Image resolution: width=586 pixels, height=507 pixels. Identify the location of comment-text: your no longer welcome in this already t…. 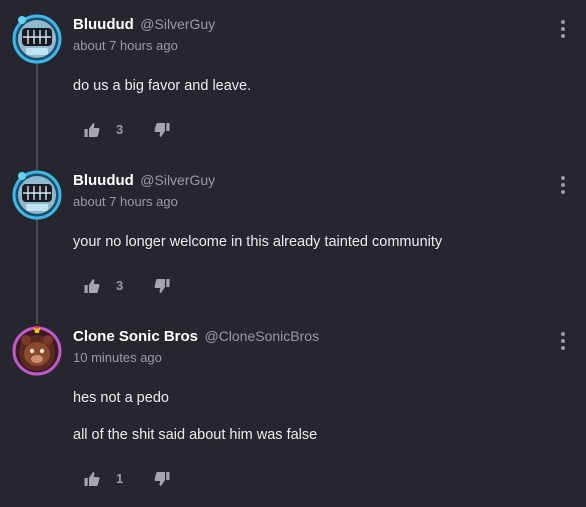
(258, 242).